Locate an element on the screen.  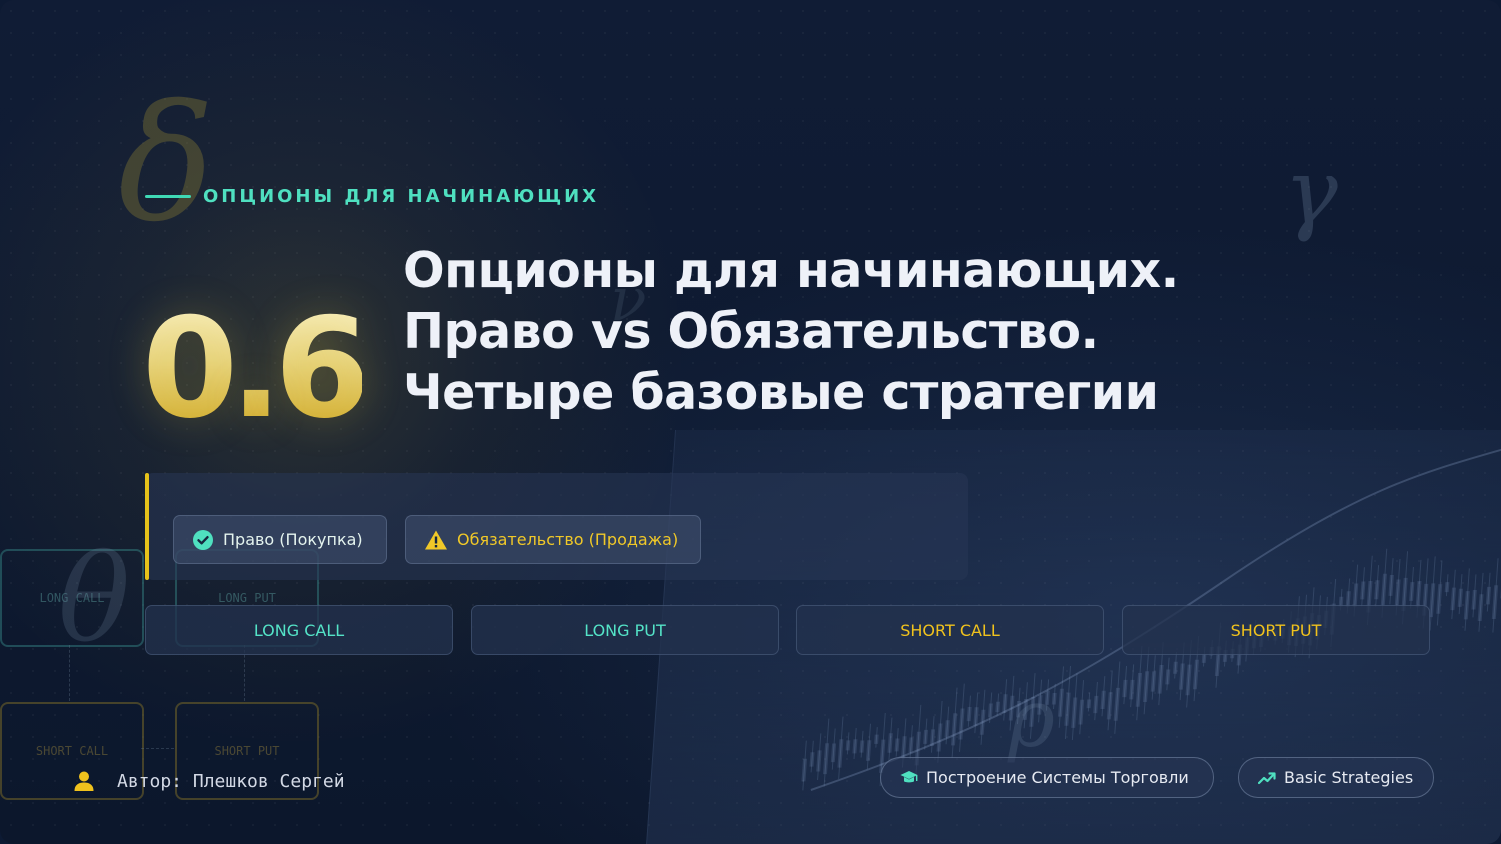
gamma-symbol: γ is located at coordinates (1311, 192).